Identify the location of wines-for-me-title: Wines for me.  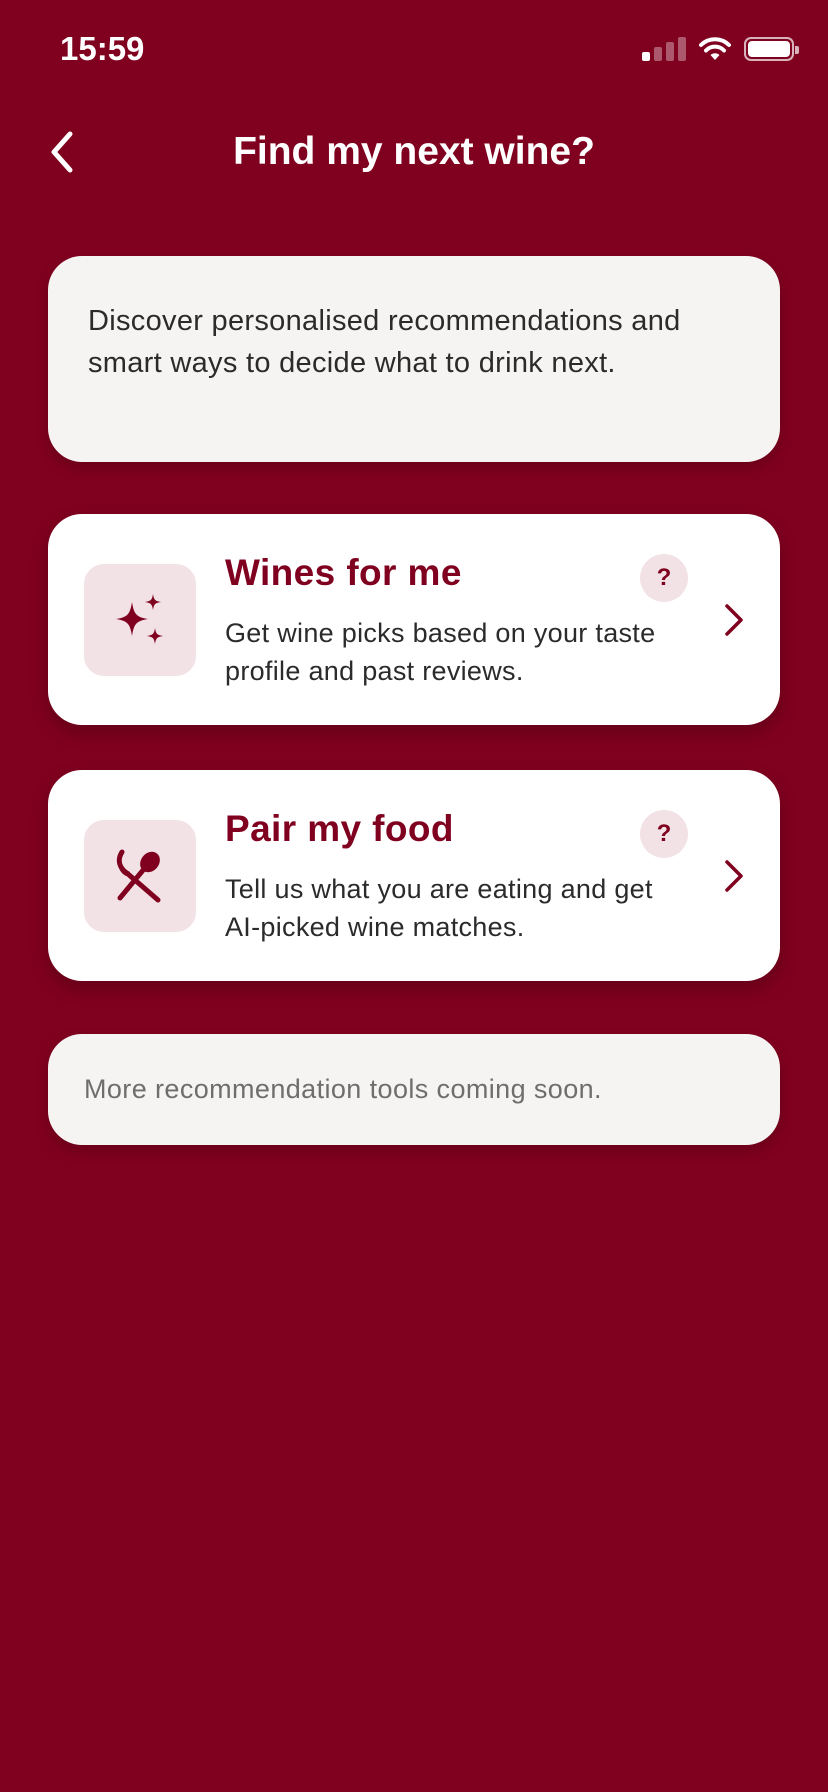
(343, 572).